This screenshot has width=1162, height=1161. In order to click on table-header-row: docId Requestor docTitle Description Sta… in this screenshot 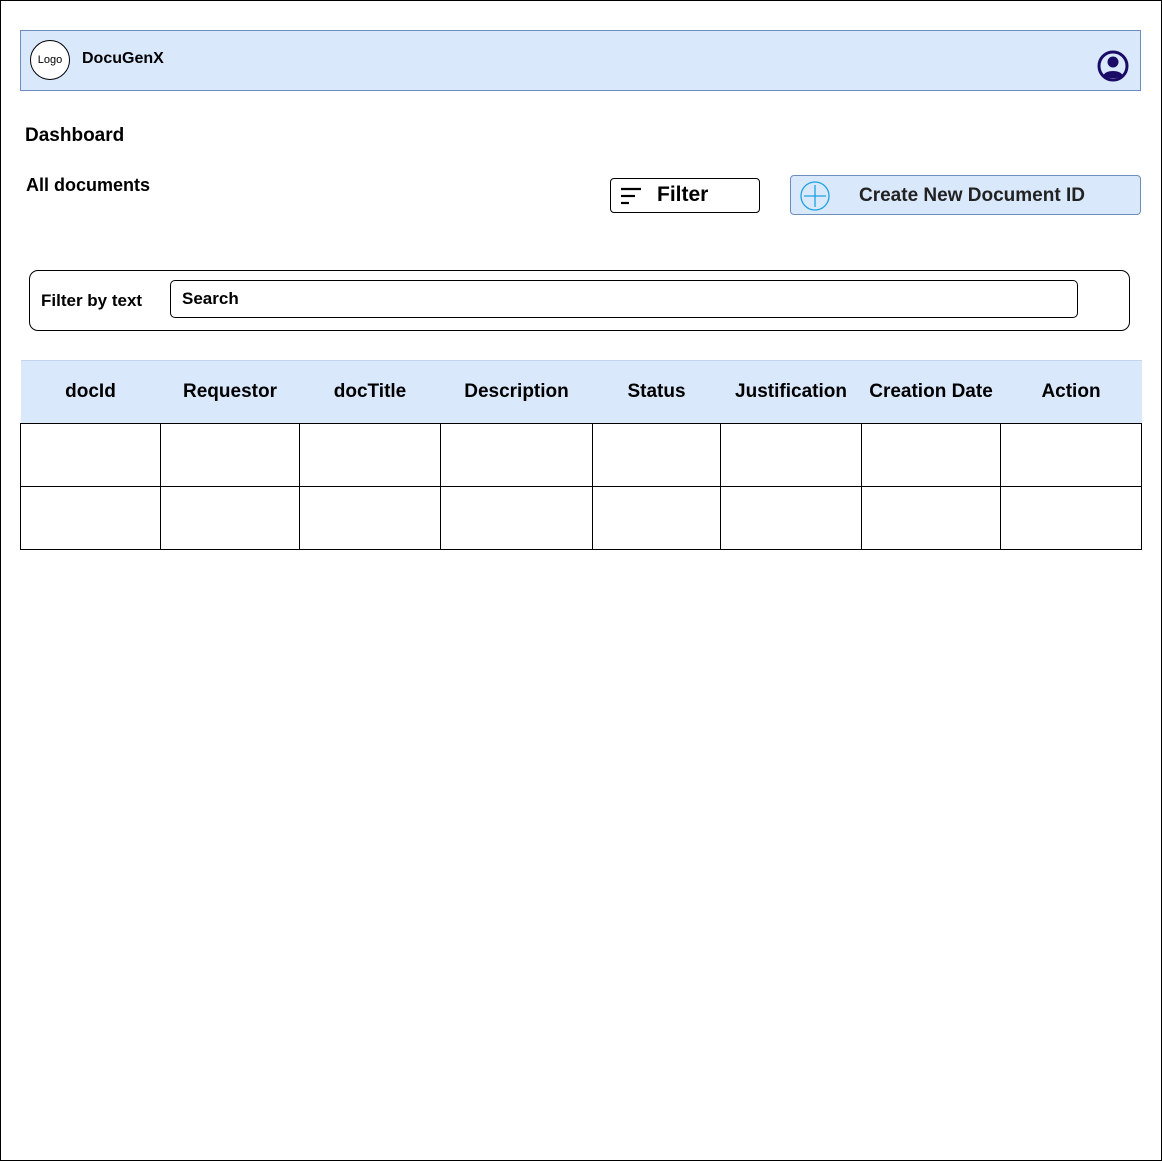, I will do `click(581, 392)`.